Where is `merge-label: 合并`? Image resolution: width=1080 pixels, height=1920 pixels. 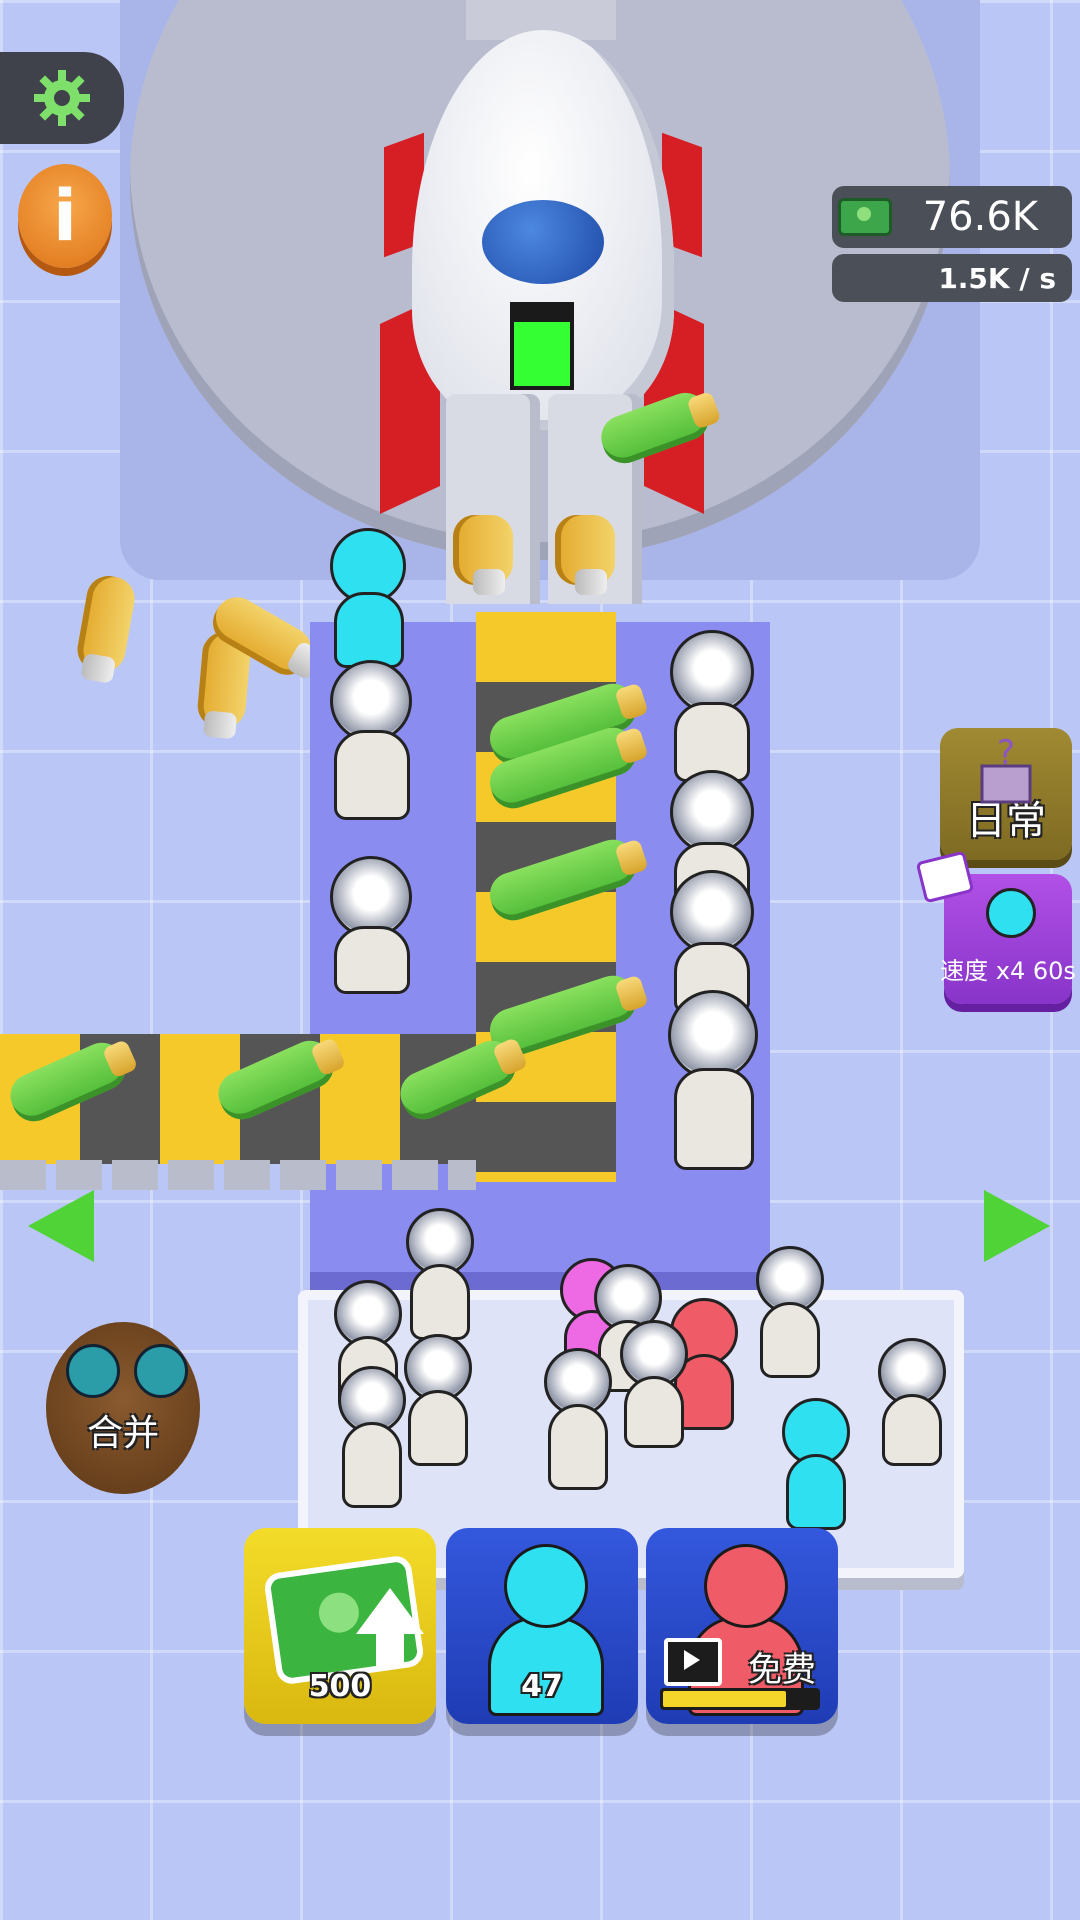 merge-label: 合并 is located at coordinates (122, 1433).